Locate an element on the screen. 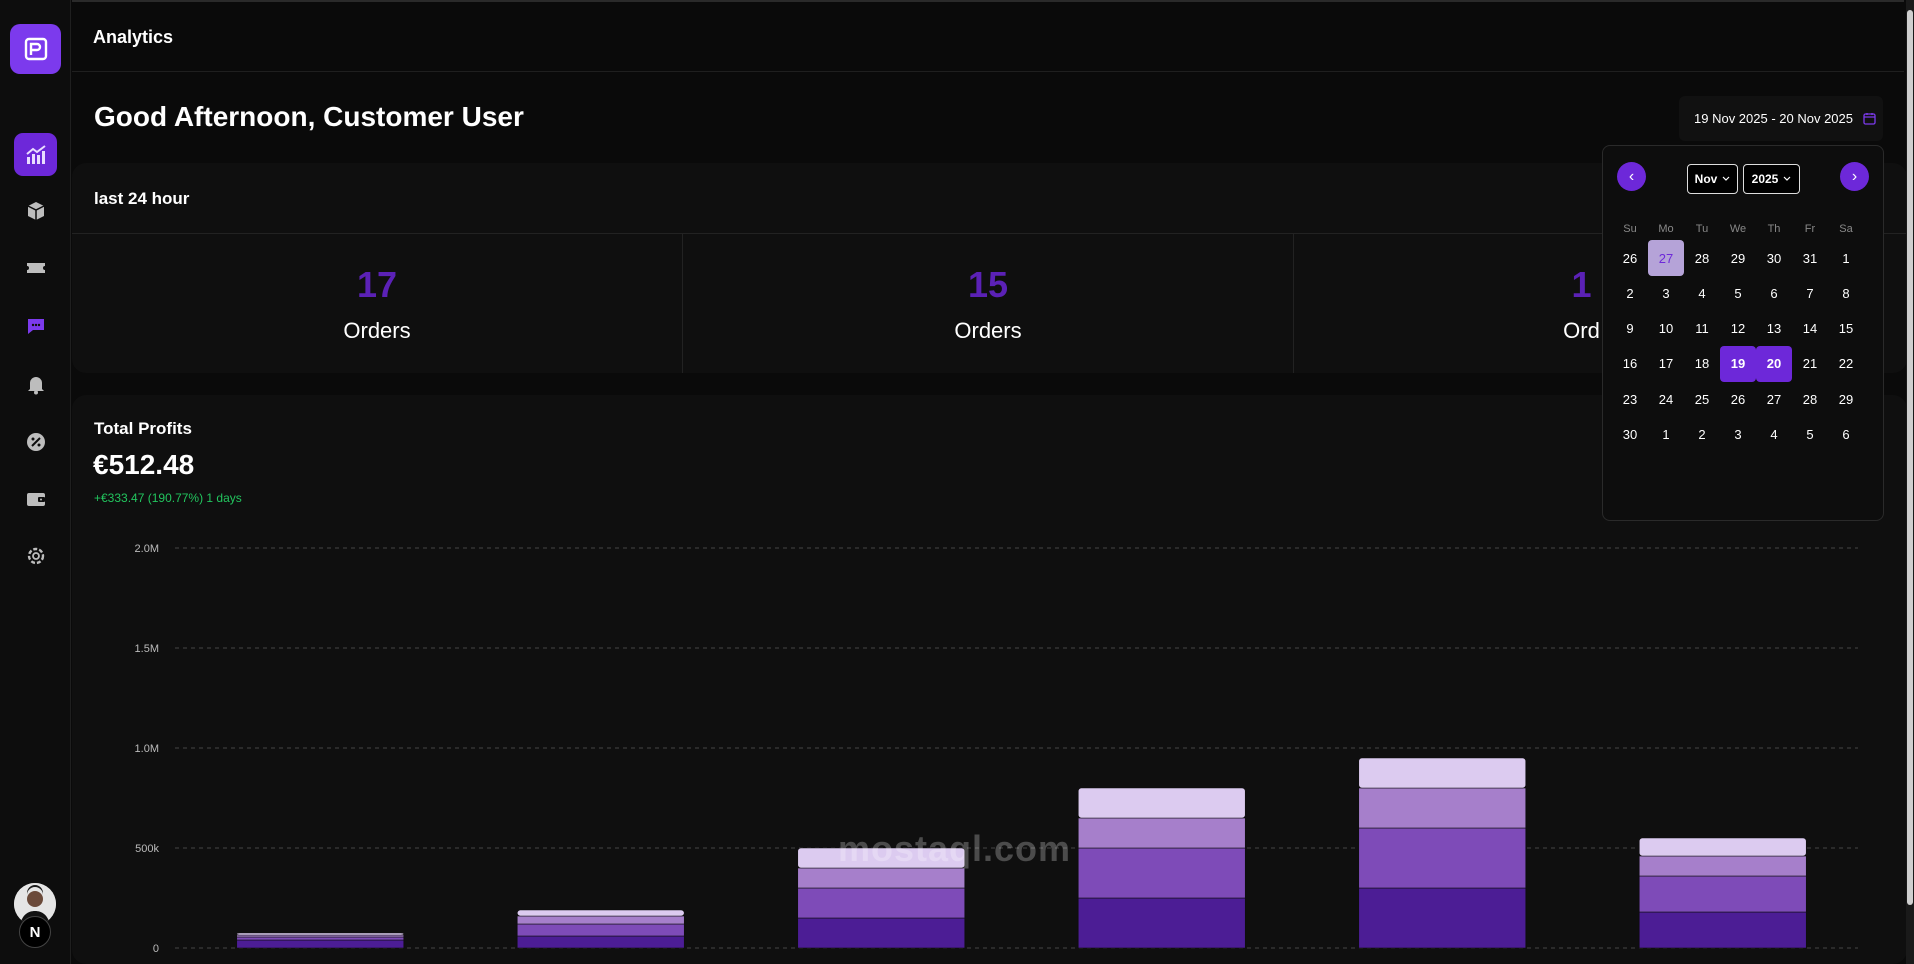 The height and width of the screenshot is (964, 1914). calendar-day: 16 is located at coordinates (1630, 364).